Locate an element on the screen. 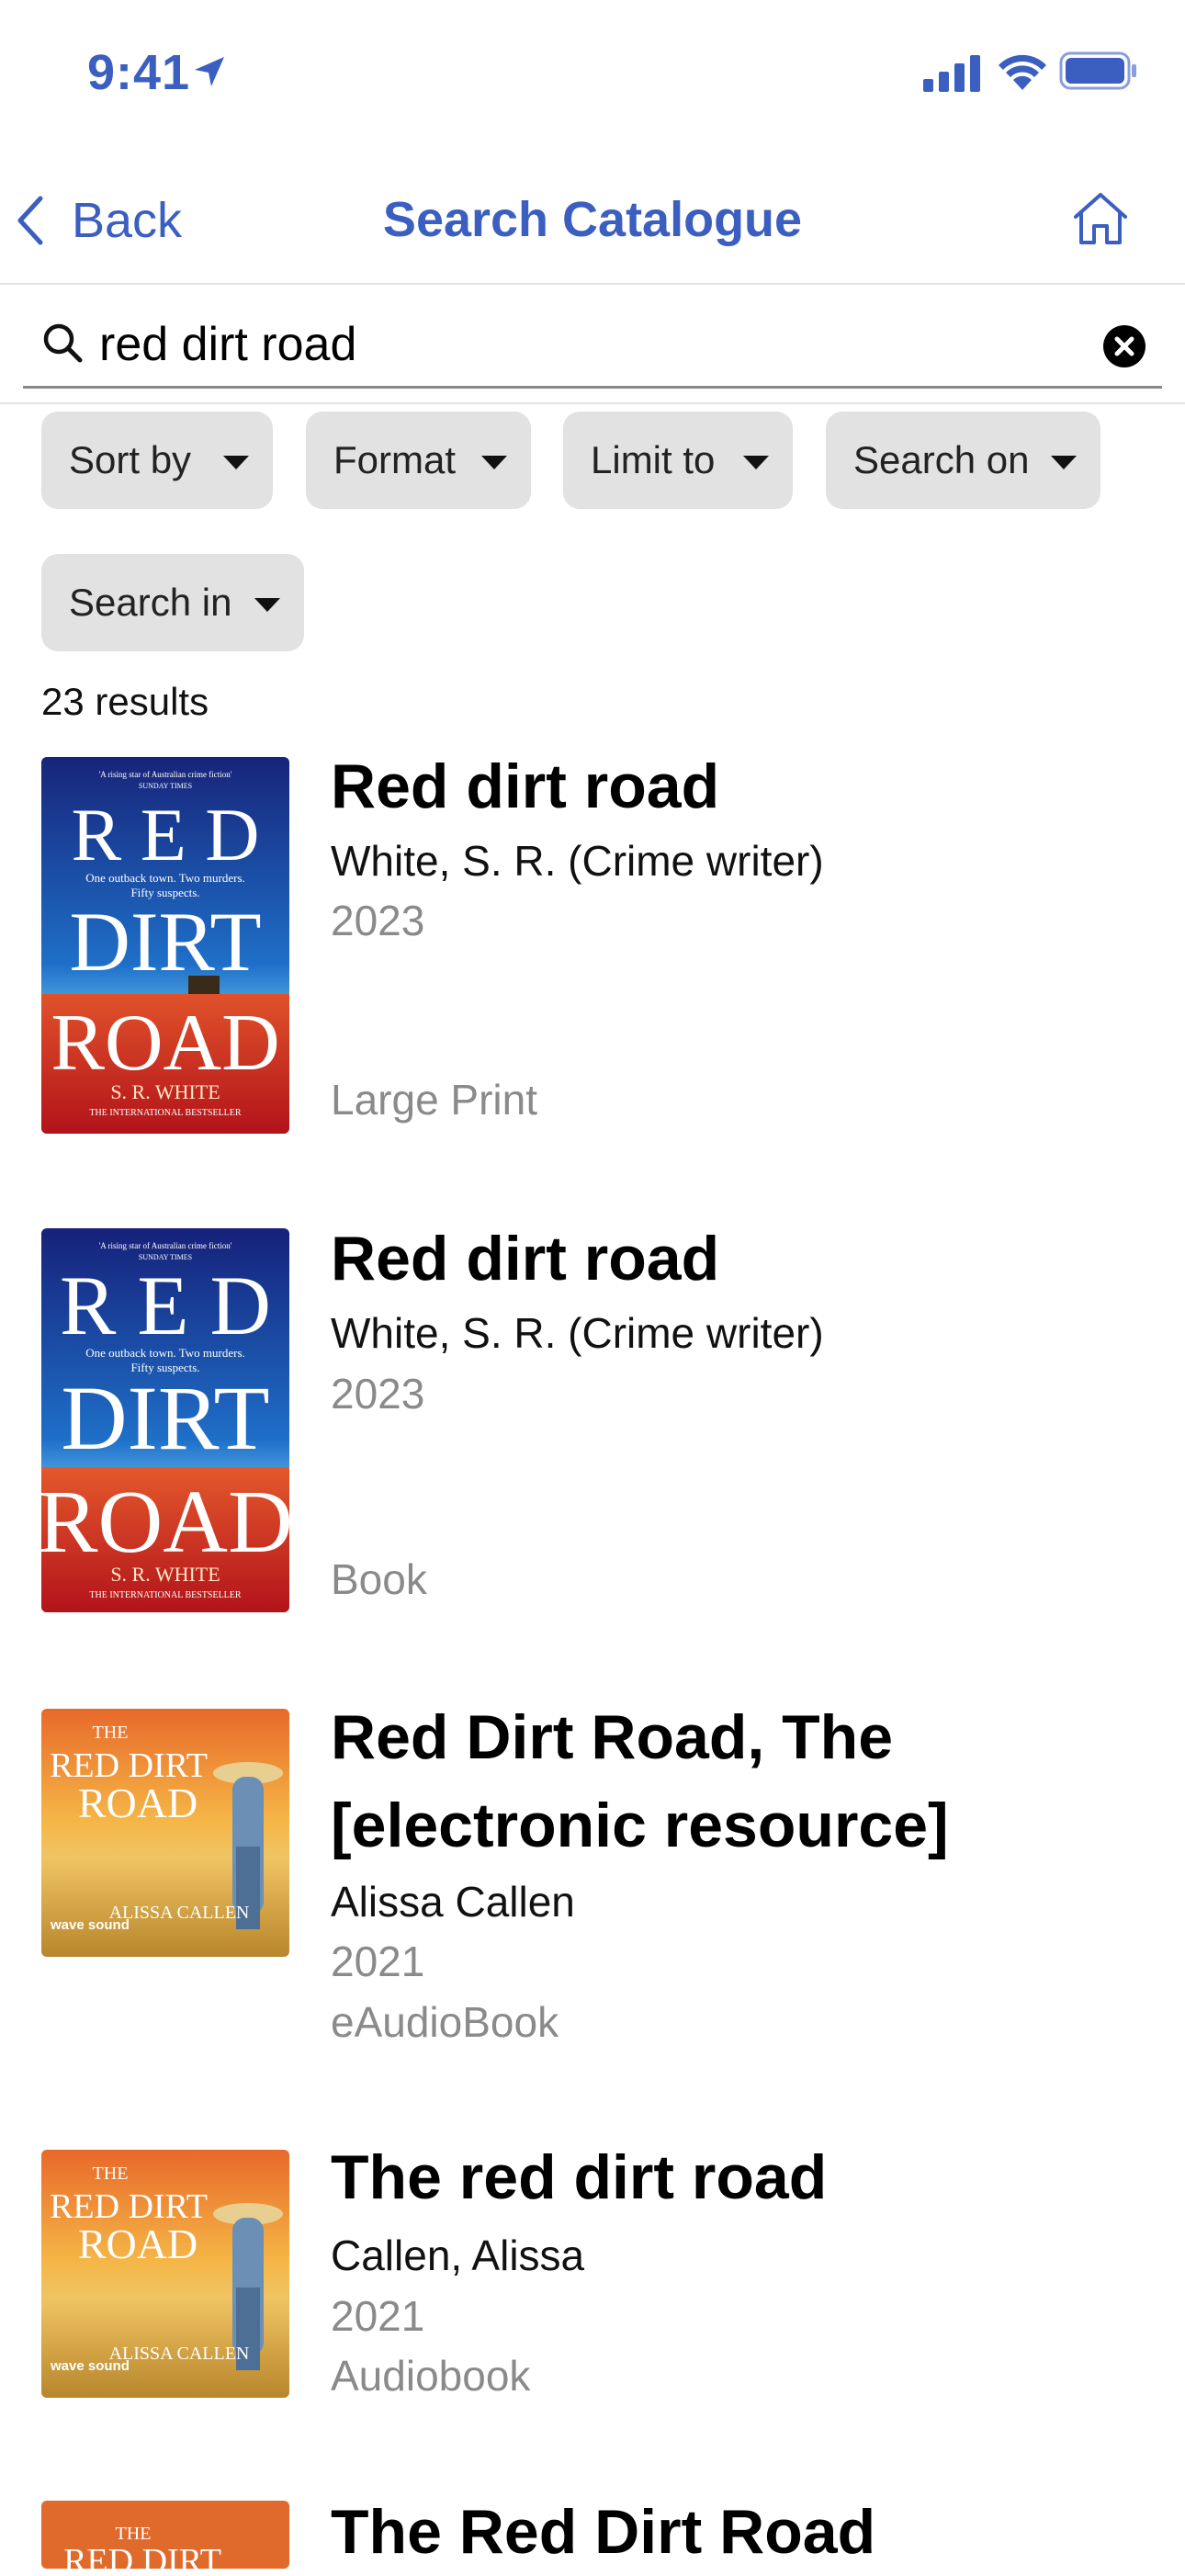 Image resolution: width=1185 pixels, height=2576 pixels. audiobook-cover-image: THE RED DIRT is located at coordinates (165, 2535).